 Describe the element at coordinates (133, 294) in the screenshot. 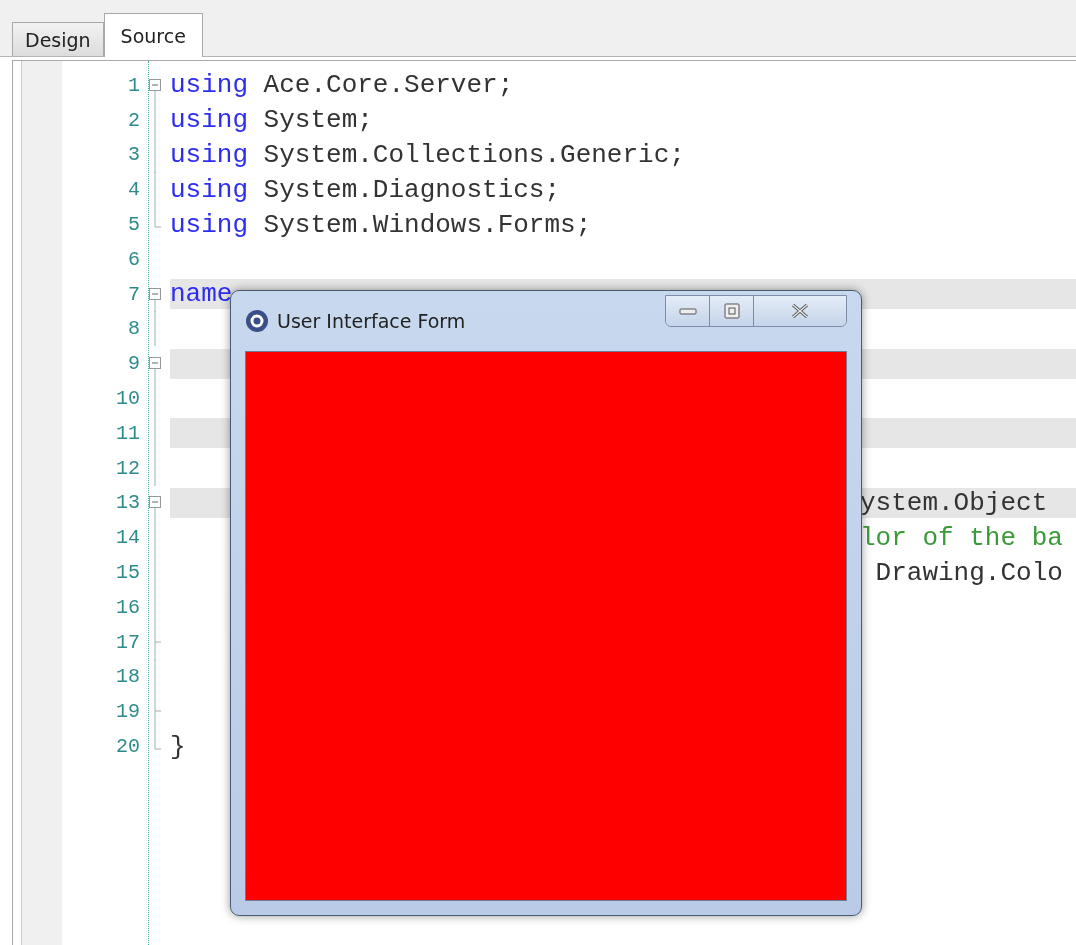

I see `line-number: 7` at that location.